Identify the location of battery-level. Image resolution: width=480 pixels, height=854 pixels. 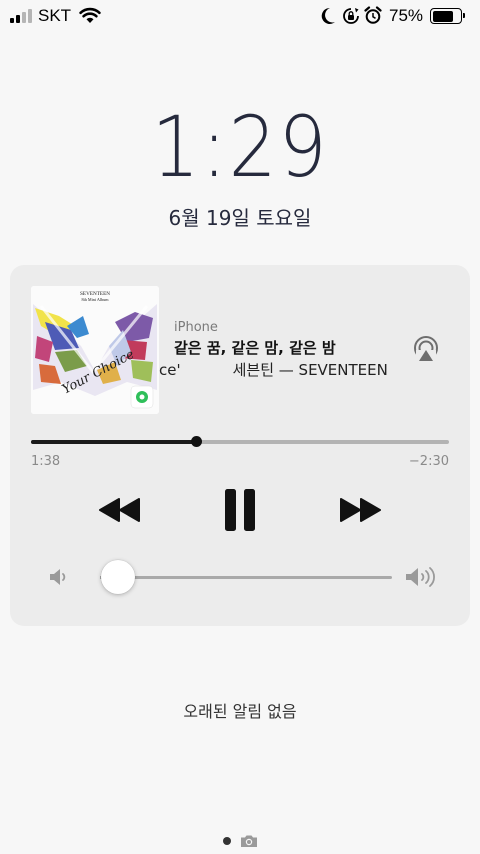
(442, 16).